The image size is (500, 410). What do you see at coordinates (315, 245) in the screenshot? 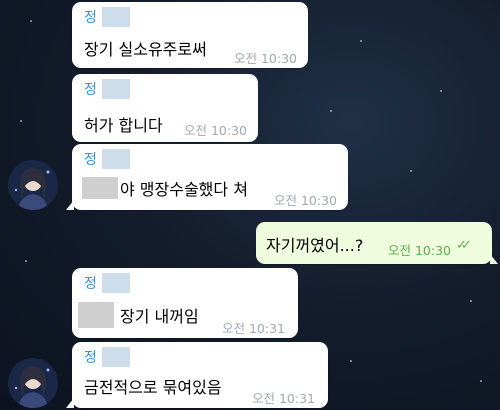
I see `message-text: 자기꺼였어...?` at bounding box center [315, 245].